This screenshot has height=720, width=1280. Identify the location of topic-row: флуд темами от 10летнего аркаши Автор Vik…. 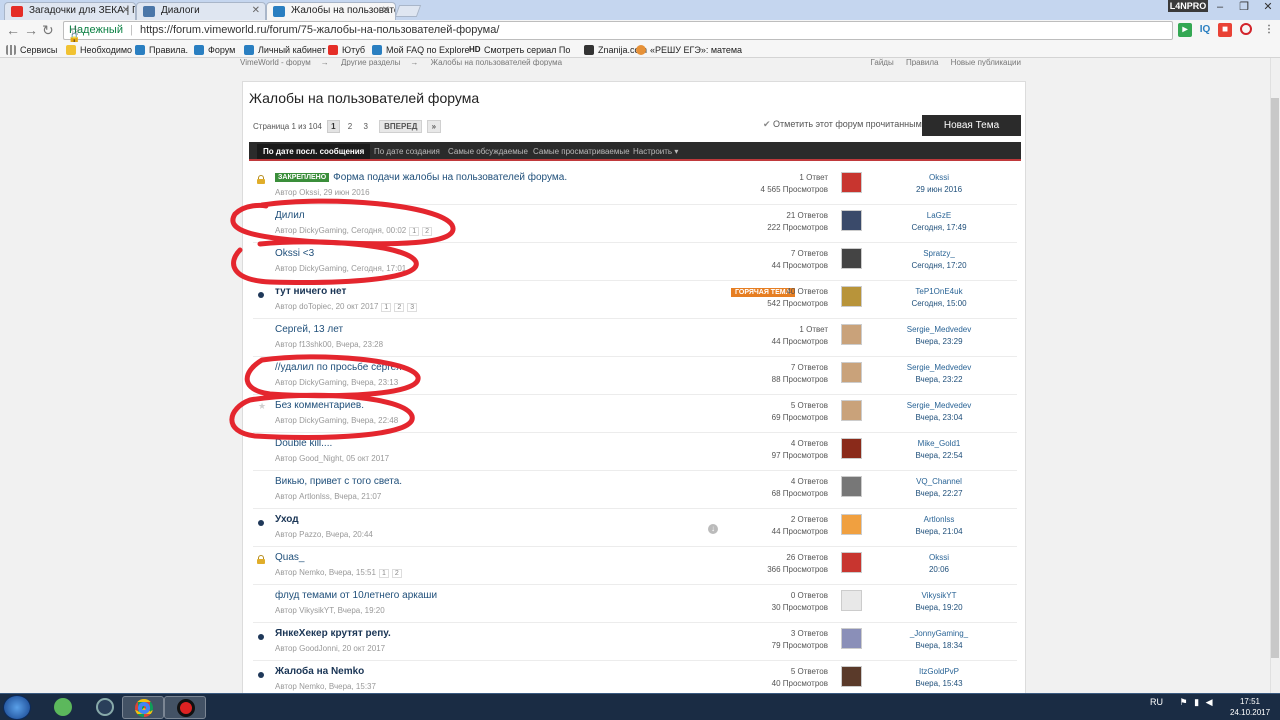
(635, 604).